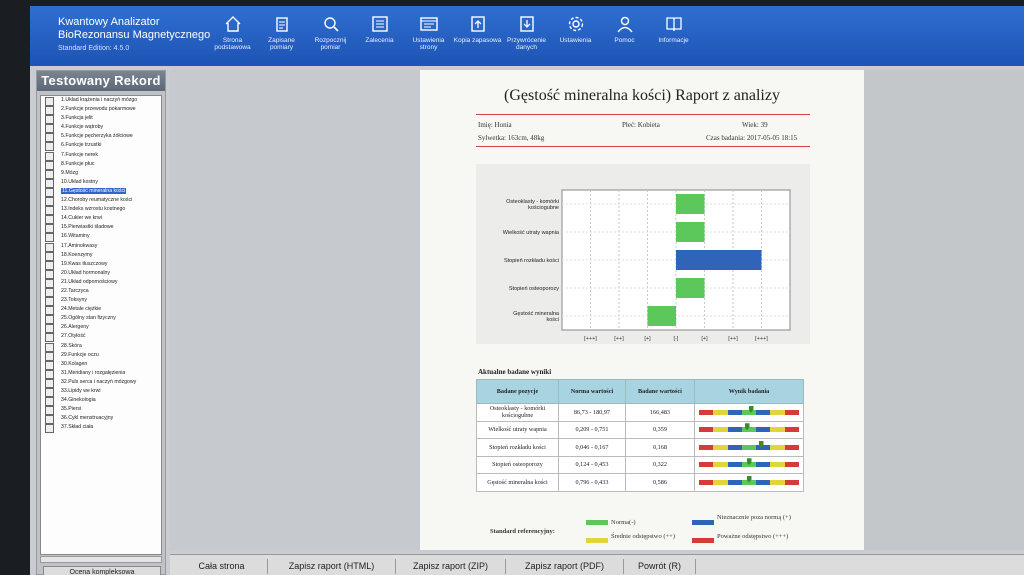 This screenshot has height=575, width=1024. I want to click on legend-swatch-moderate, so click(597, 540).